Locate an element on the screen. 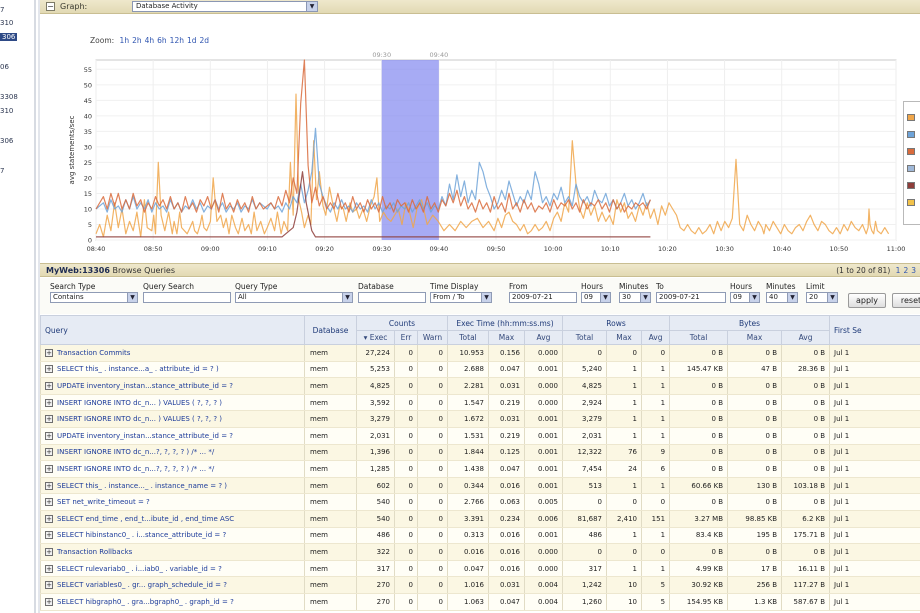  search-type-select: Contains ▼ is located at coordinates (94, 297).